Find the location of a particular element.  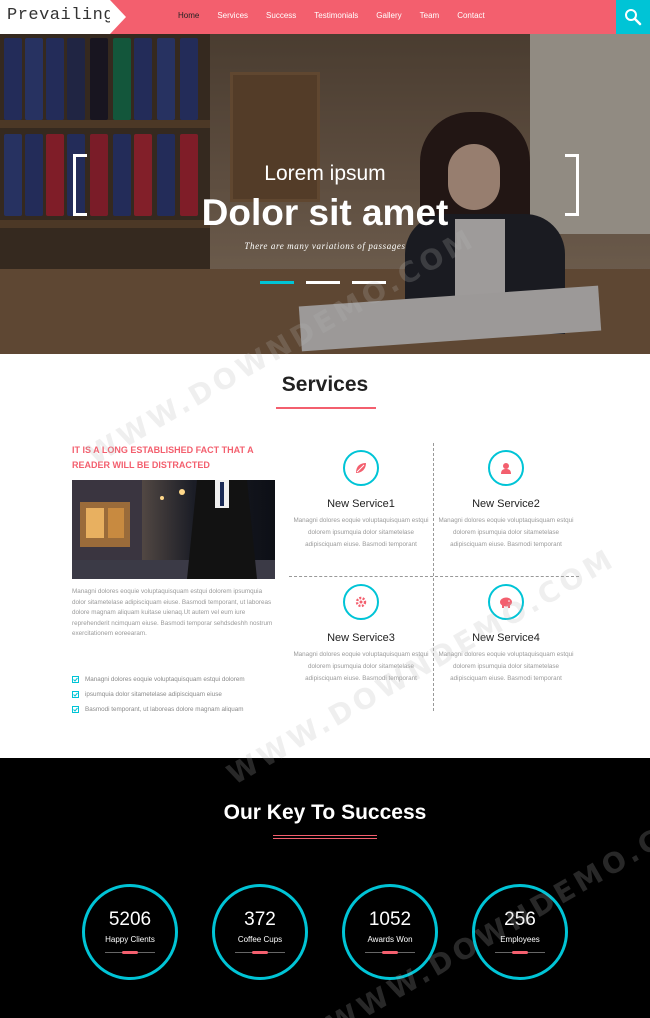

nav-success: Success is located at coordinates (281, 15).